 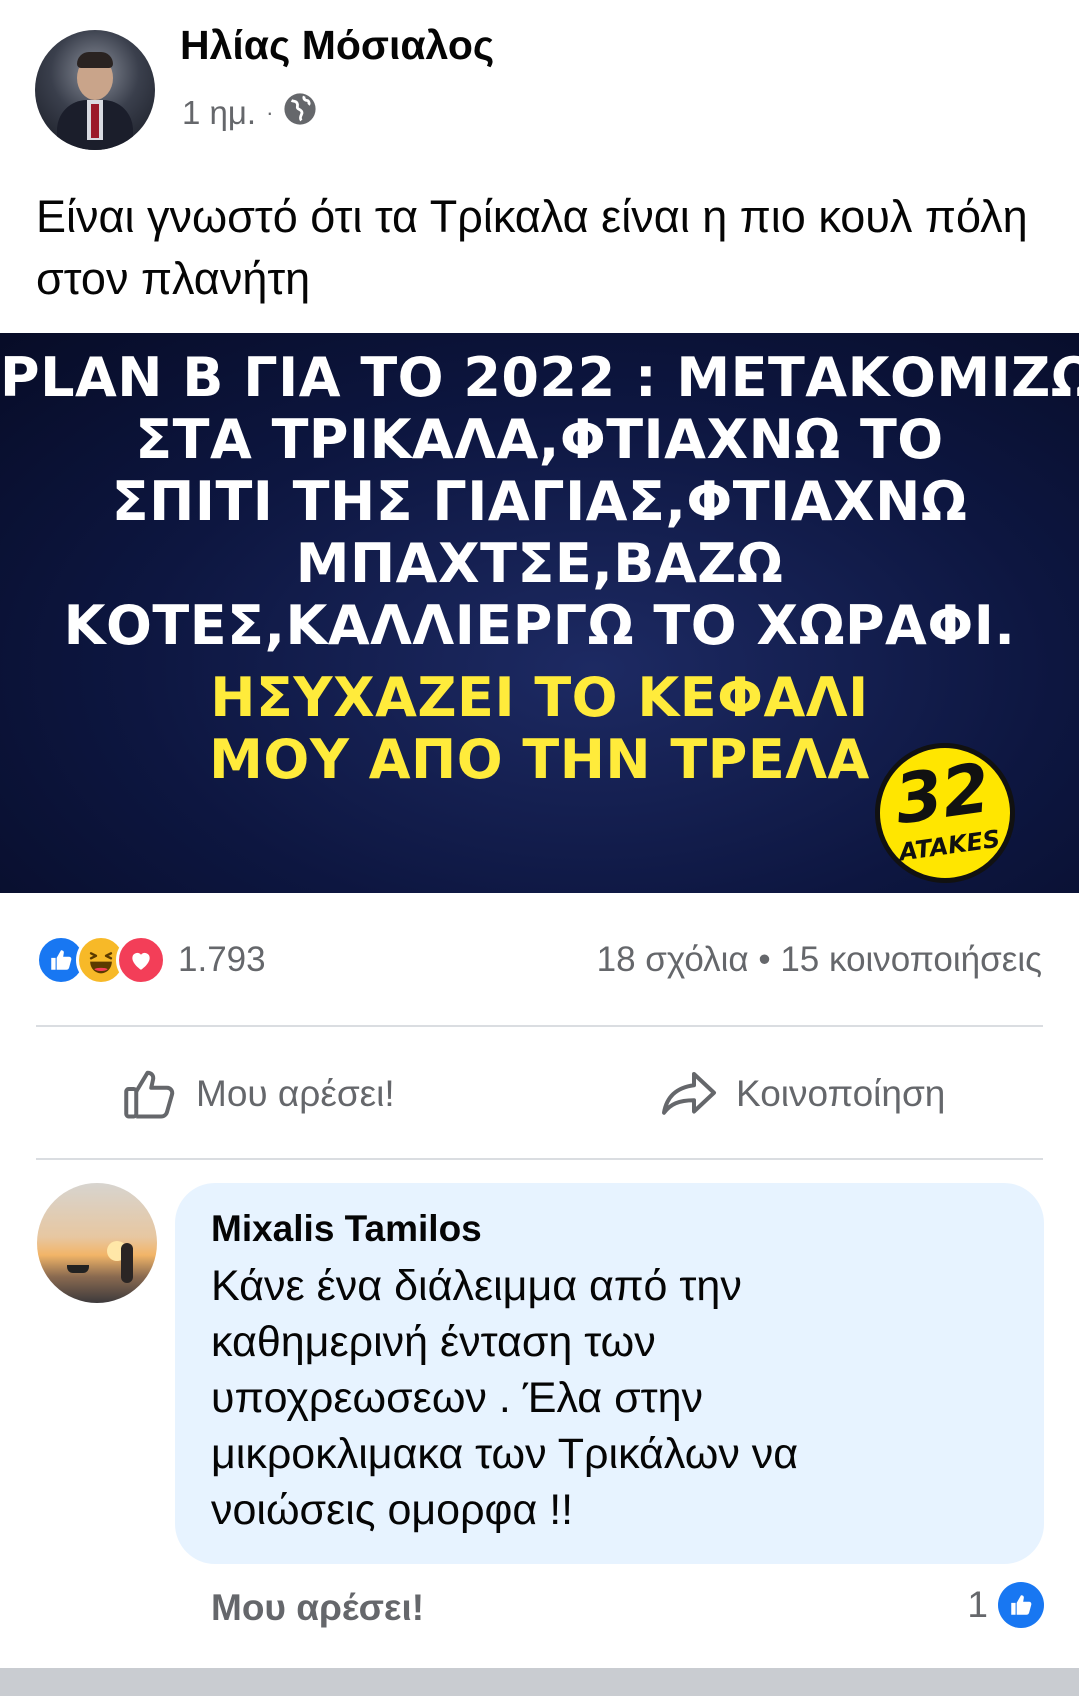 I want to click on share-arrow-icon, so click(x=689, y=1094).